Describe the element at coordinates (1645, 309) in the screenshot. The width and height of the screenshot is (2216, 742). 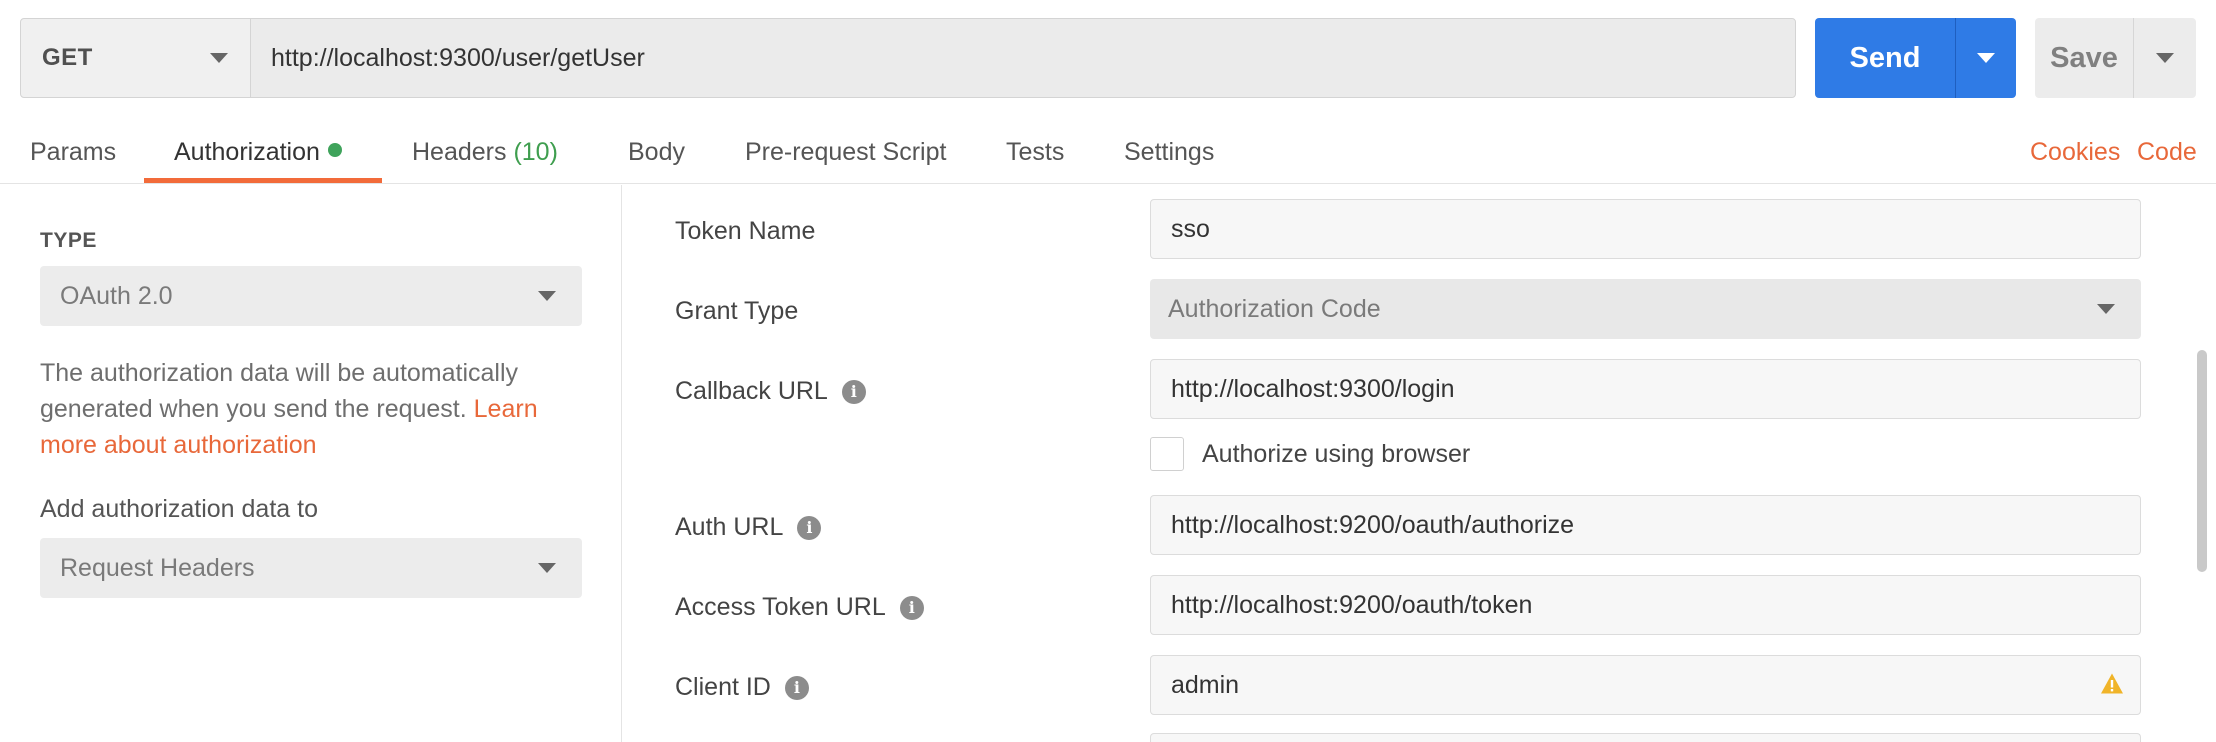
I see `grant-type-select: Authorization Code` at that location.